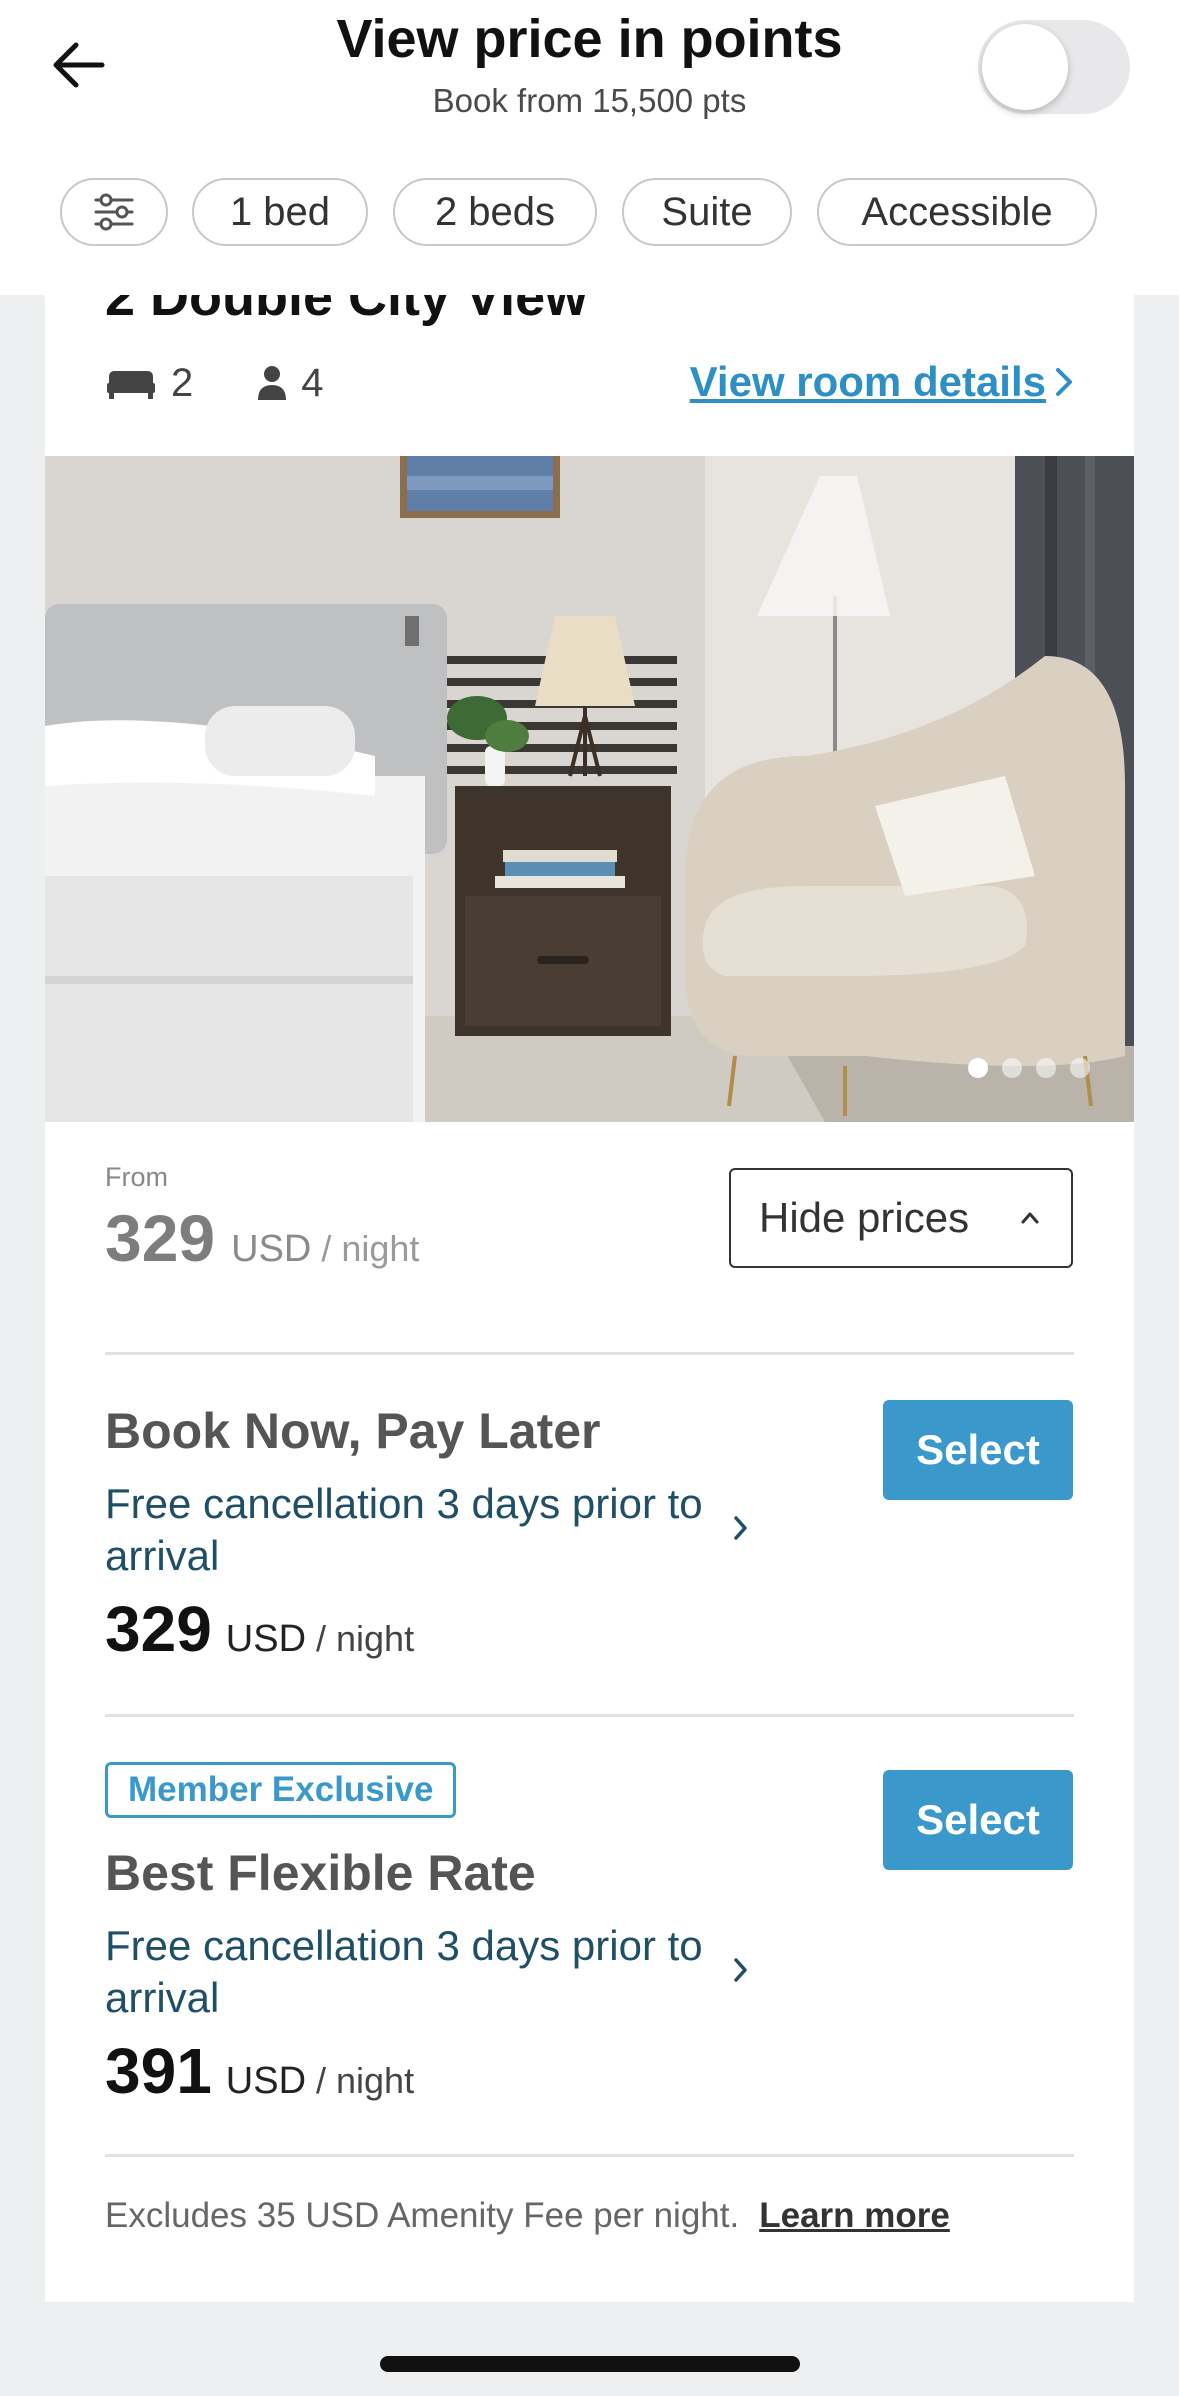 This screenshot has height=2396, width=1179. Describe the element at coordinates (707, 212) in the screenshot. I see `filter-chip-suite: Suite` at that location.